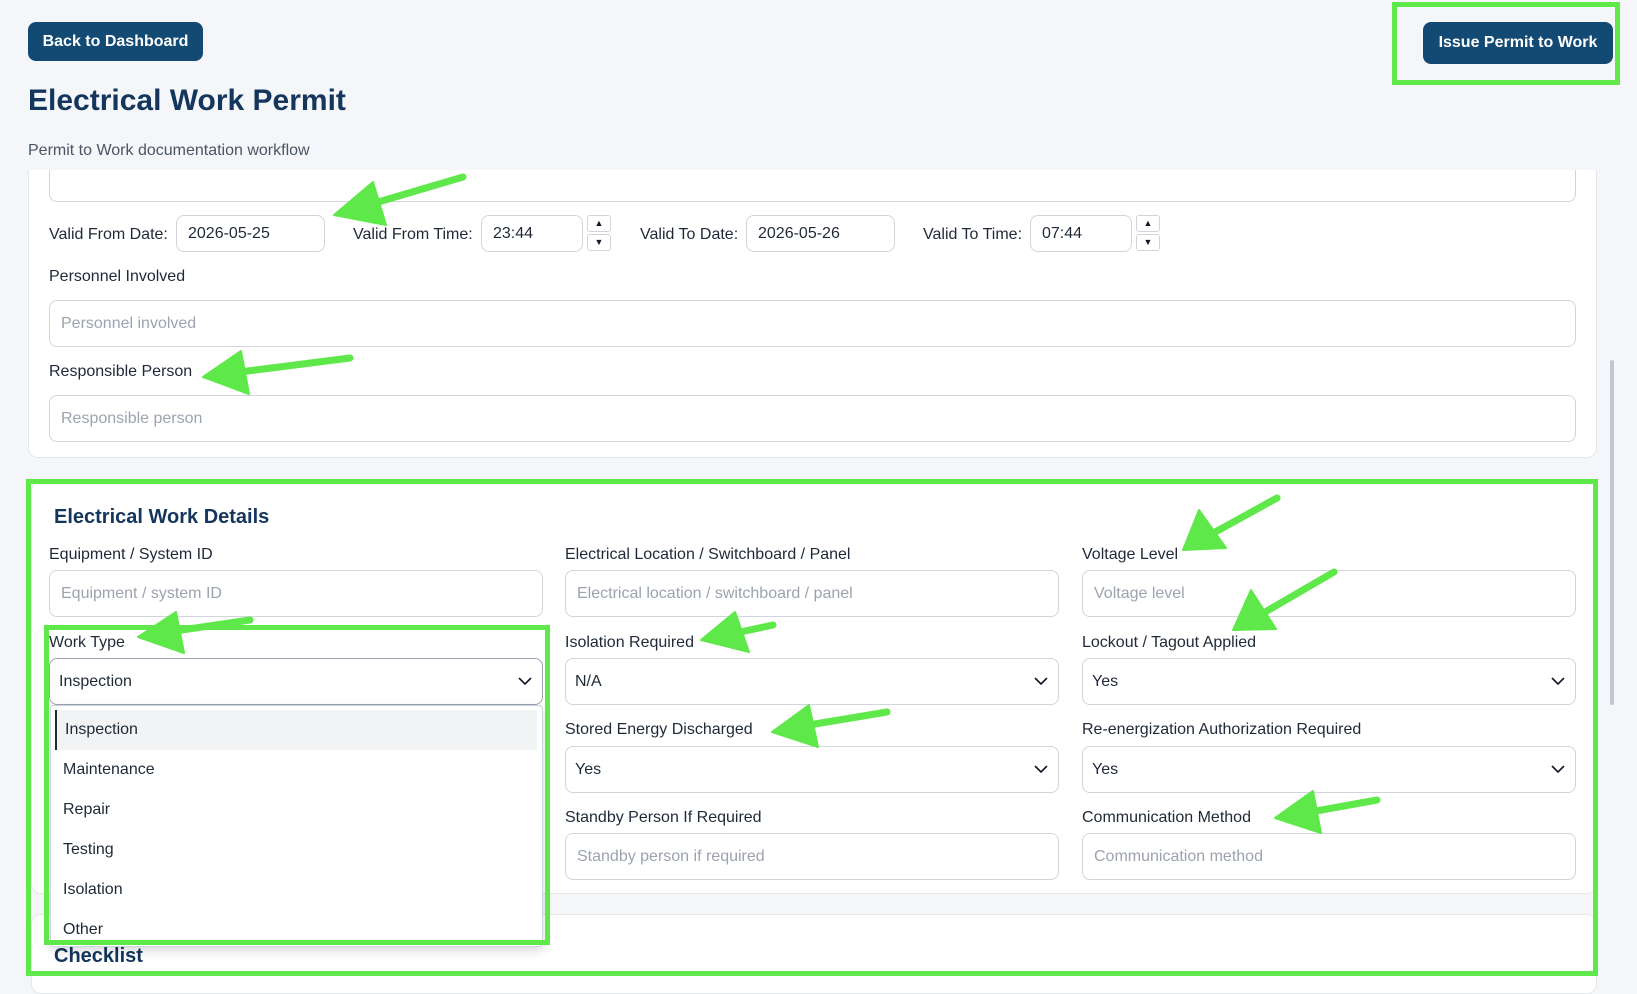 The height and width of the screenshot is (994, 1637). I want to click on valid-to-date-input: 2026-05-26, so click(820, 233).